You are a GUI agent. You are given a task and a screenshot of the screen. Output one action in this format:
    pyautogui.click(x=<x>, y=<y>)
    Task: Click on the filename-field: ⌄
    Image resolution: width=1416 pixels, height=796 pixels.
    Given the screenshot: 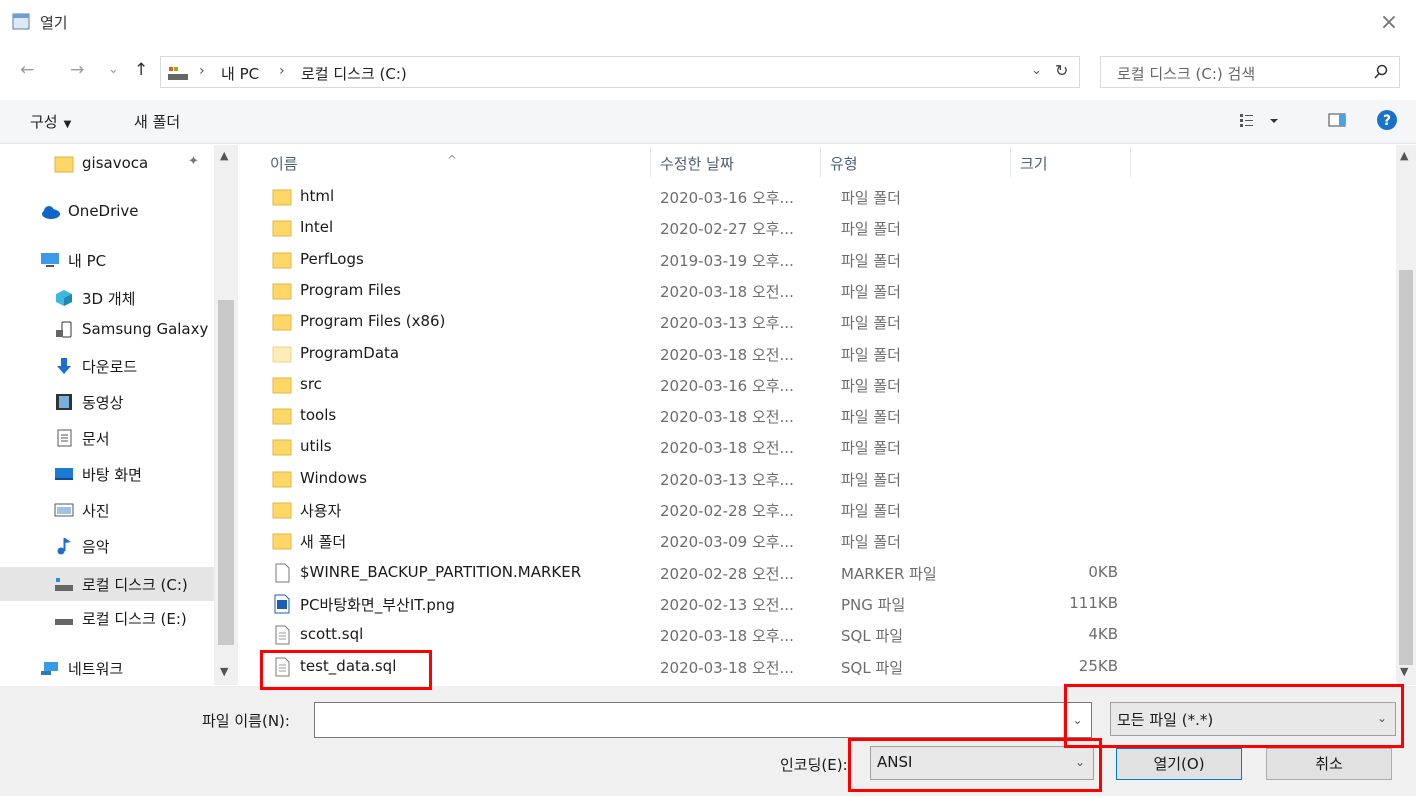 What is the action you would take?
    pyautogui.click(x=703, y=720)
    